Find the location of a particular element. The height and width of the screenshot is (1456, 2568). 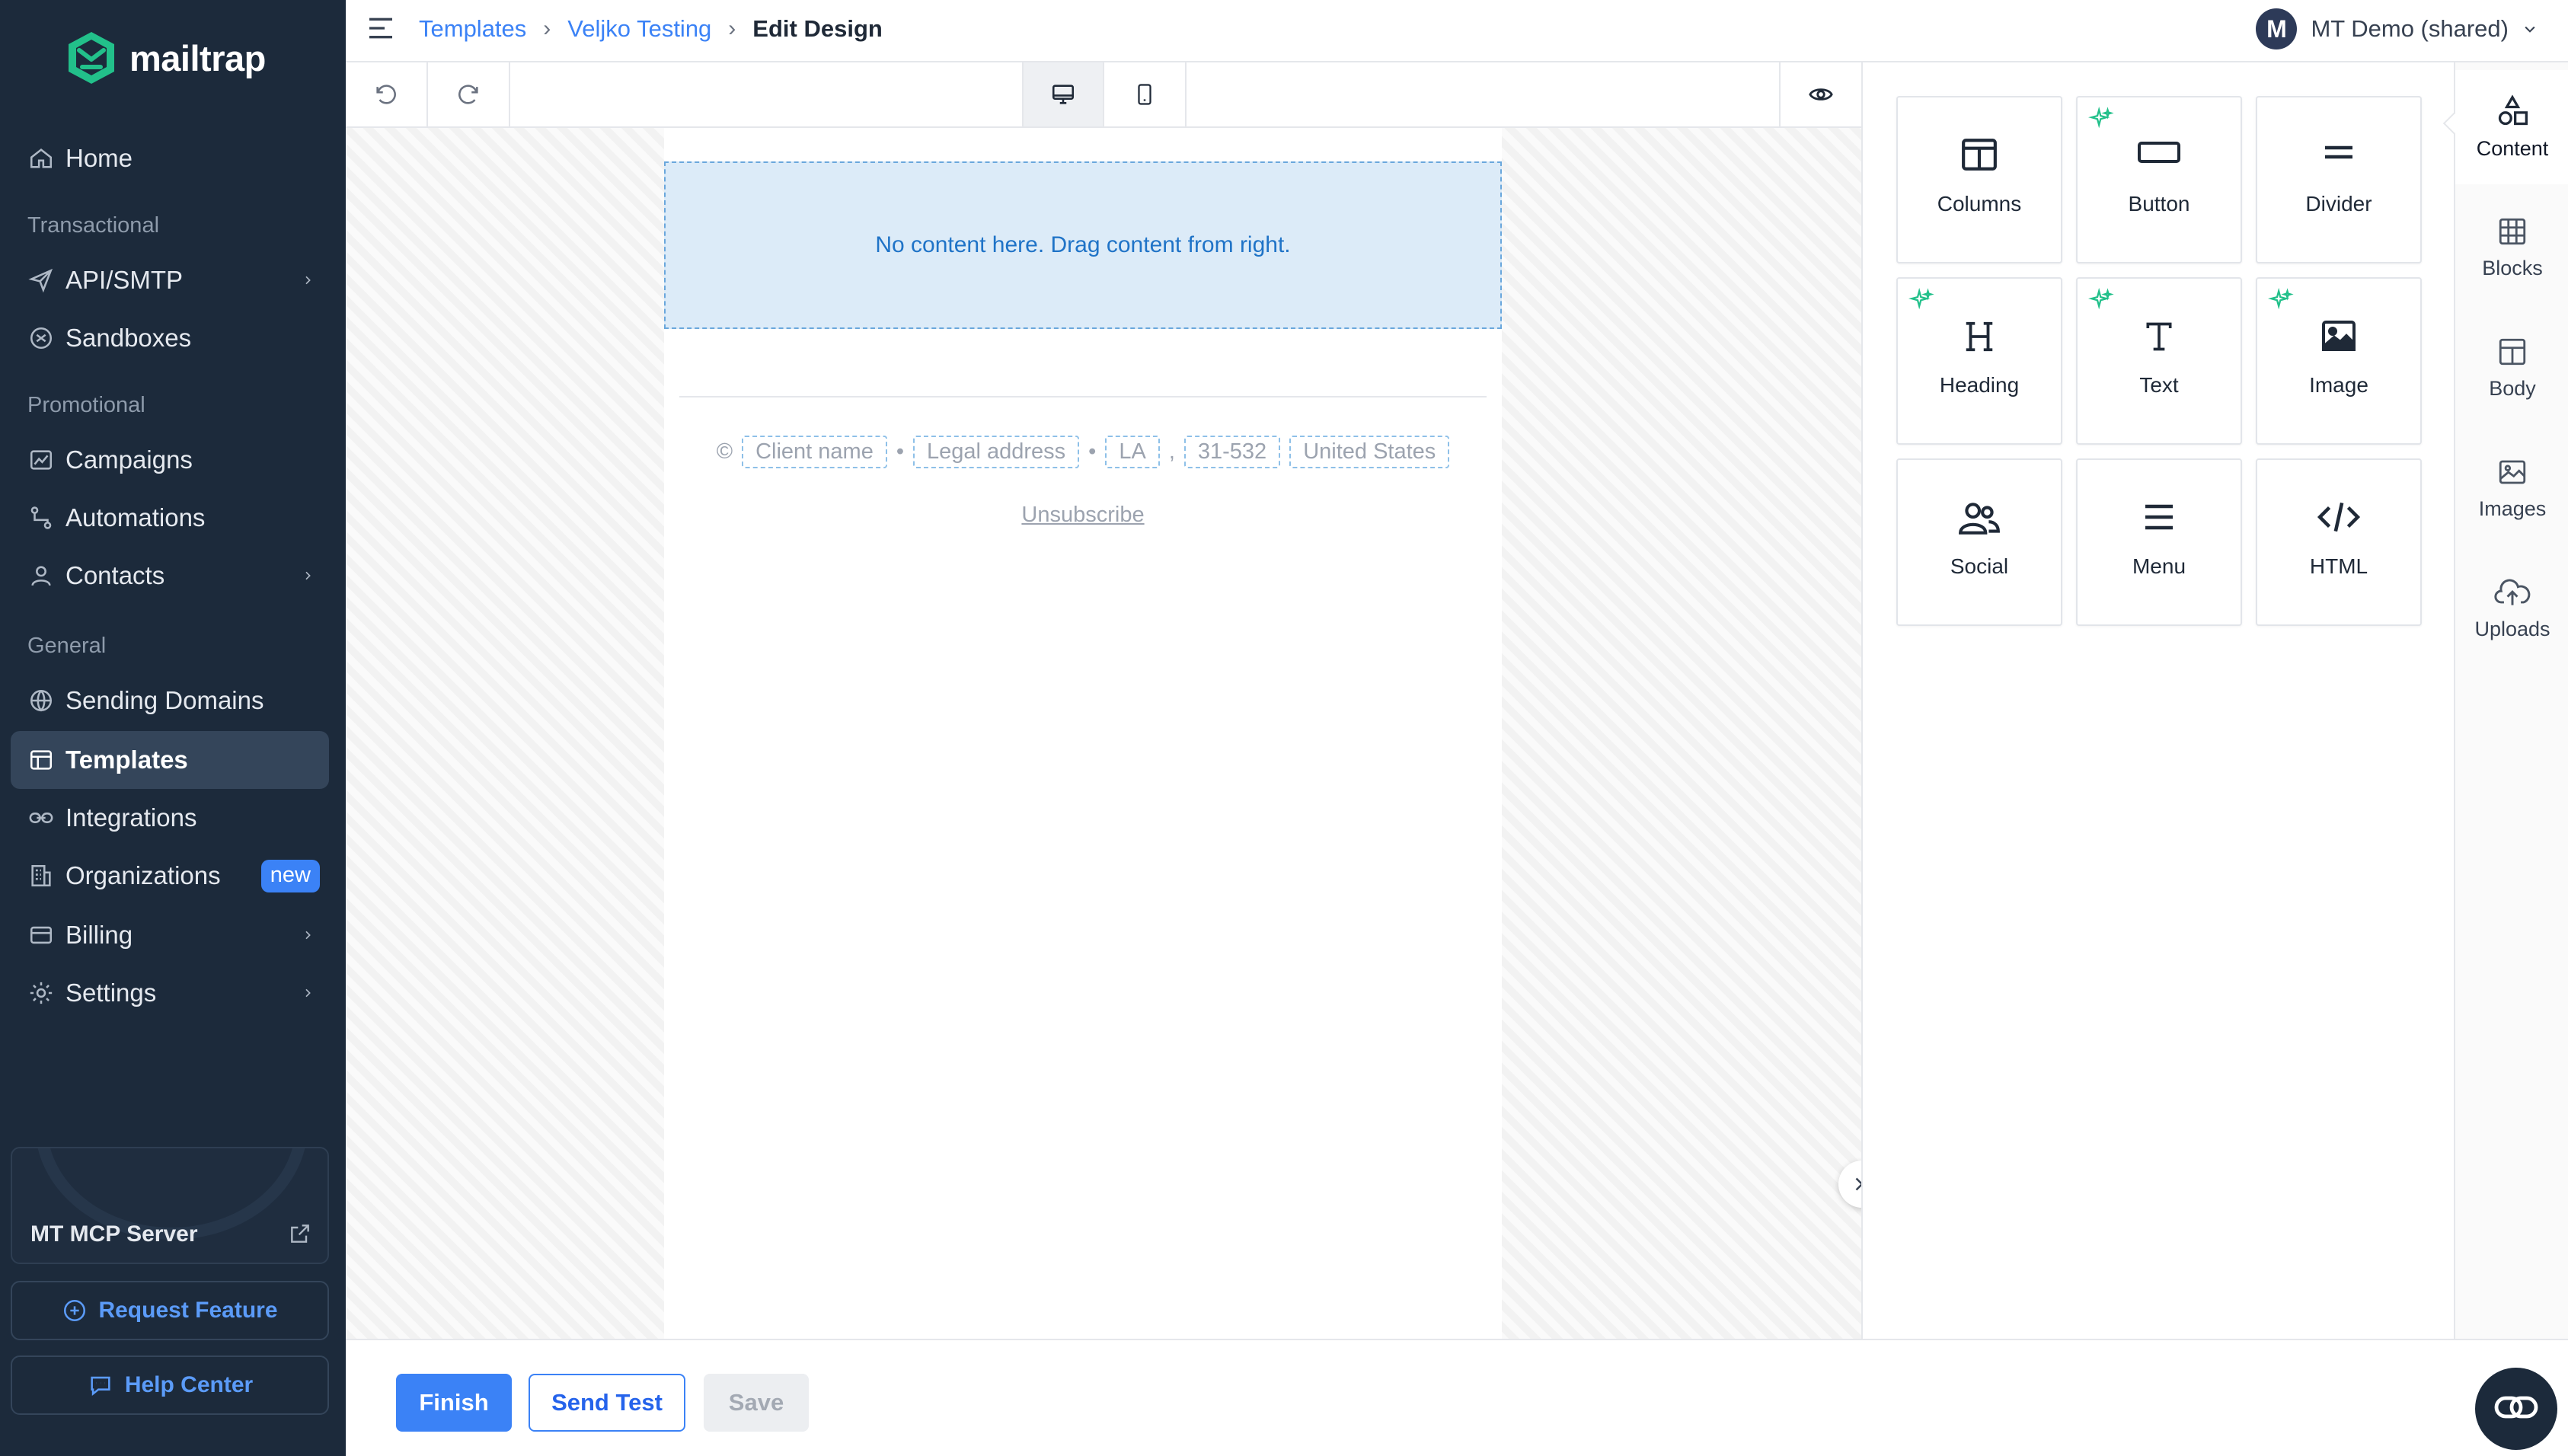

tab-blocks: Blocks is located at coordinates (2511, 248).